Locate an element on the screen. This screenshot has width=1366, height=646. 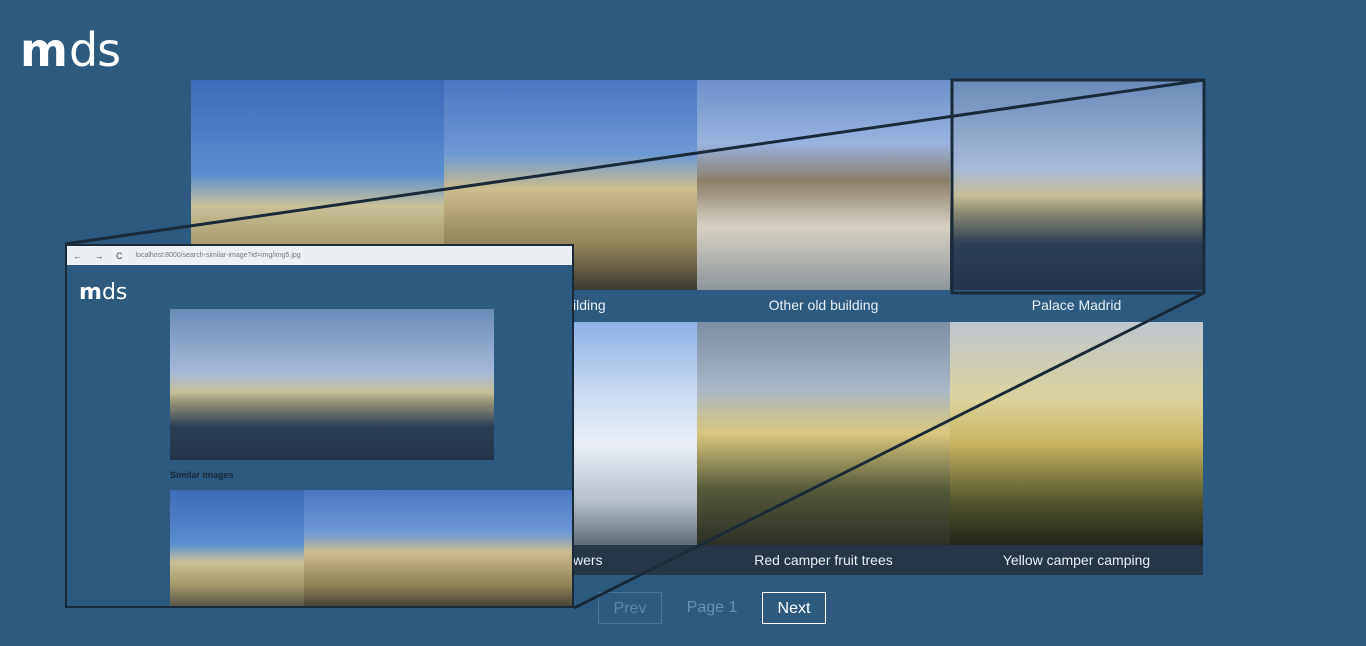
inset-logo: mds is located at coordinates (103, 292).